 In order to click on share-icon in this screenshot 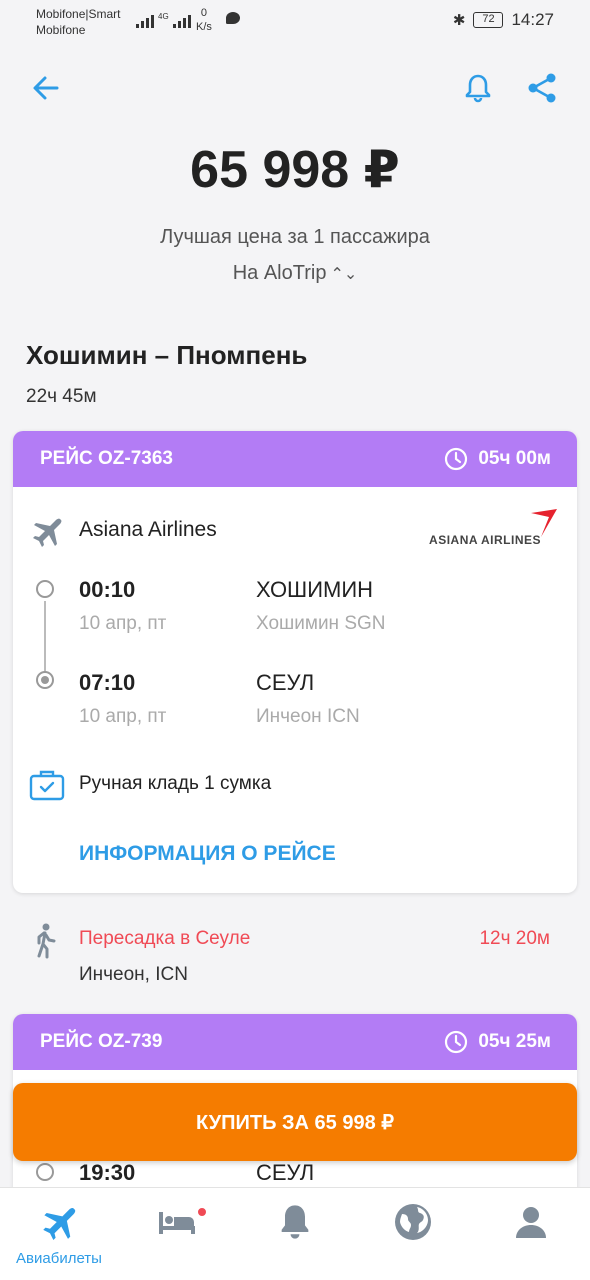, I will do `click(542, 88)`.